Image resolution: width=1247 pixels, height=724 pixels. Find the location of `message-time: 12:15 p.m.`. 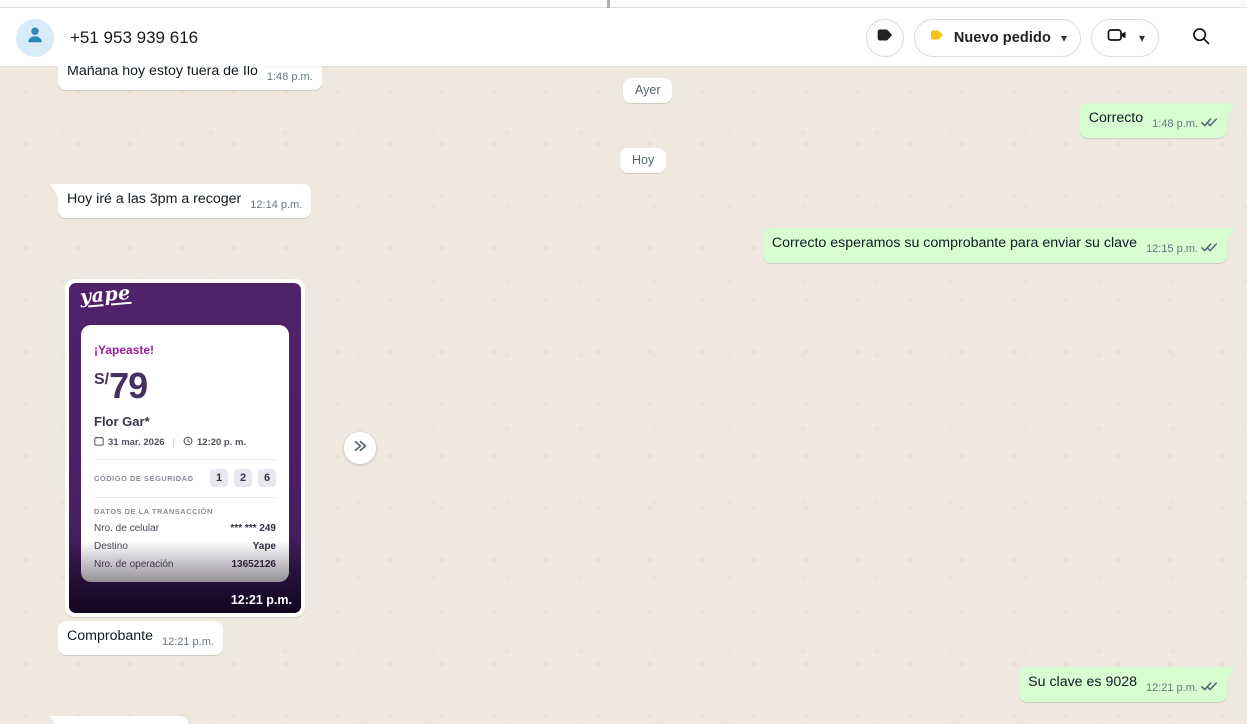

message-time: 12:15 p.m. is located at coordinates (1172, 249).